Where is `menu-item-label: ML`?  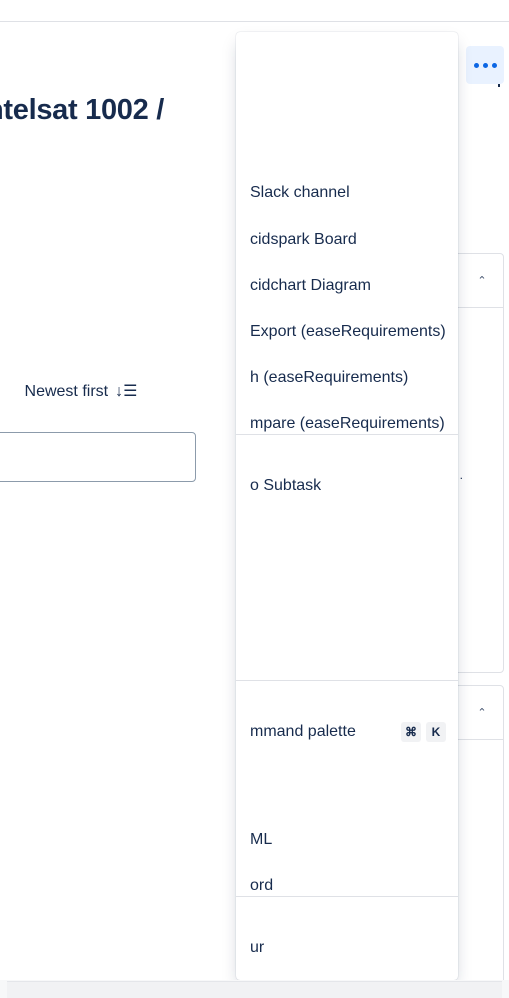
menu-item-label: ML is located at coordinates (261, 839).